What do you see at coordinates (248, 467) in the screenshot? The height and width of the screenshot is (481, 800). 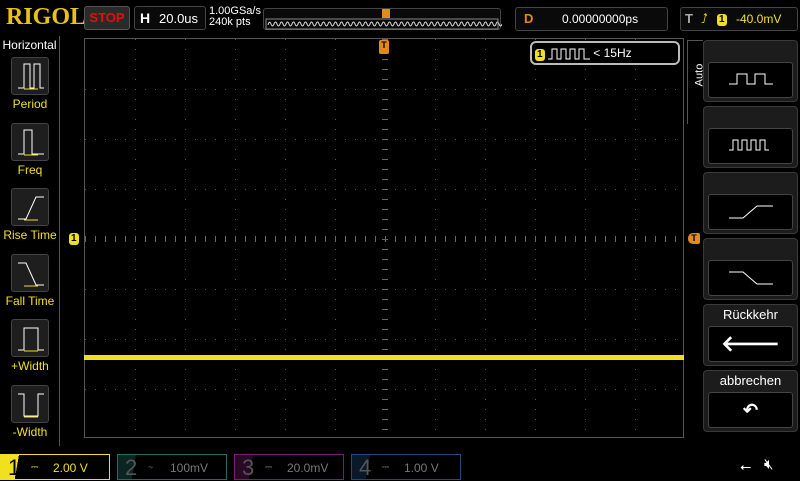 I see `channel-number: 3` at bounding box center [248, 467].